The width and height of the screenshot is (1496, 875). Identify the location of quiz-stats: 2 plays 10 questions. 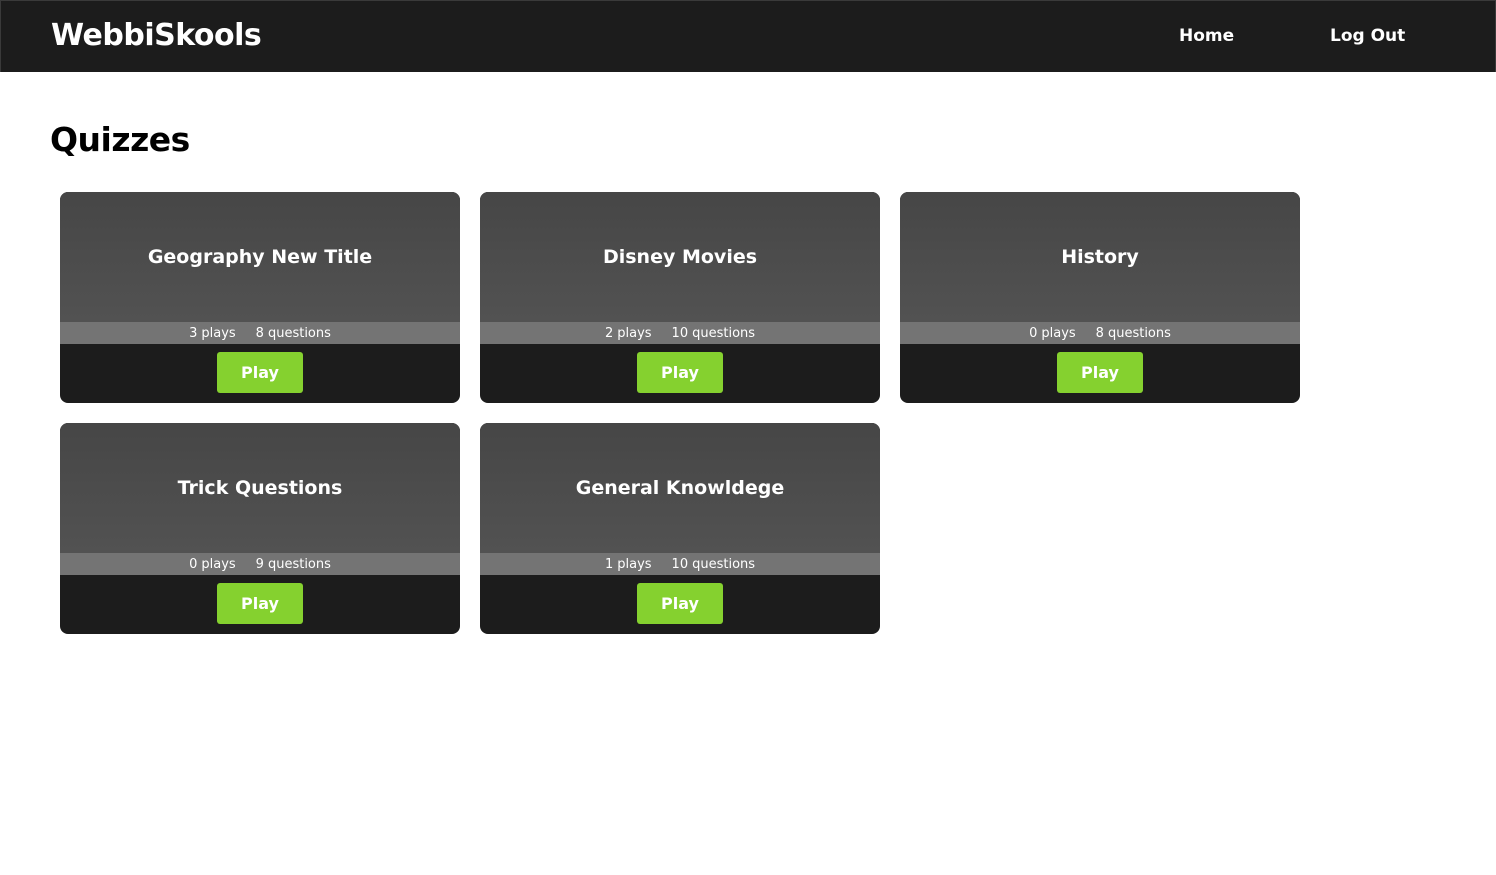
(680, 333).